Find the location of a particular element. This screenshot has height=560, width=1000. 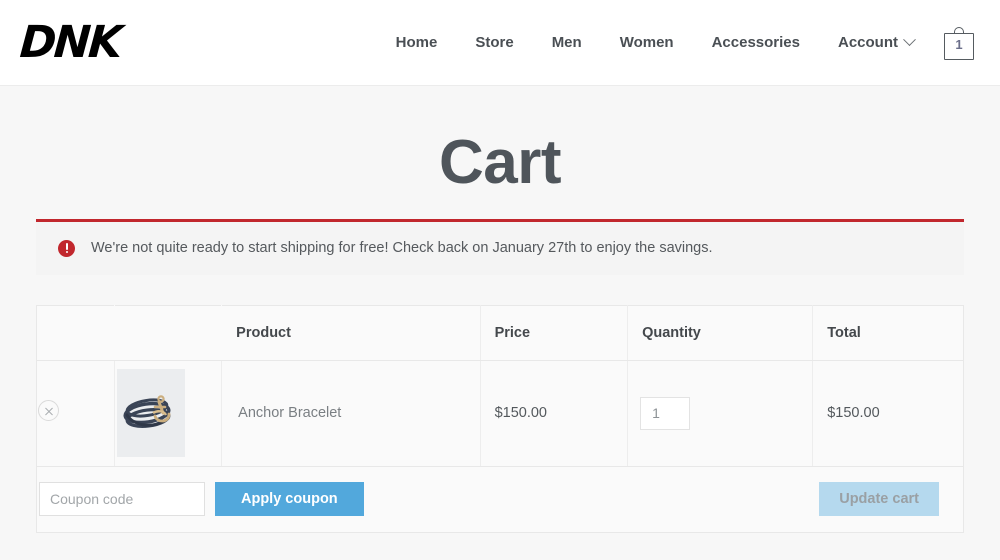

cart-count-badge: 1 is located at coordinates (959, 44).